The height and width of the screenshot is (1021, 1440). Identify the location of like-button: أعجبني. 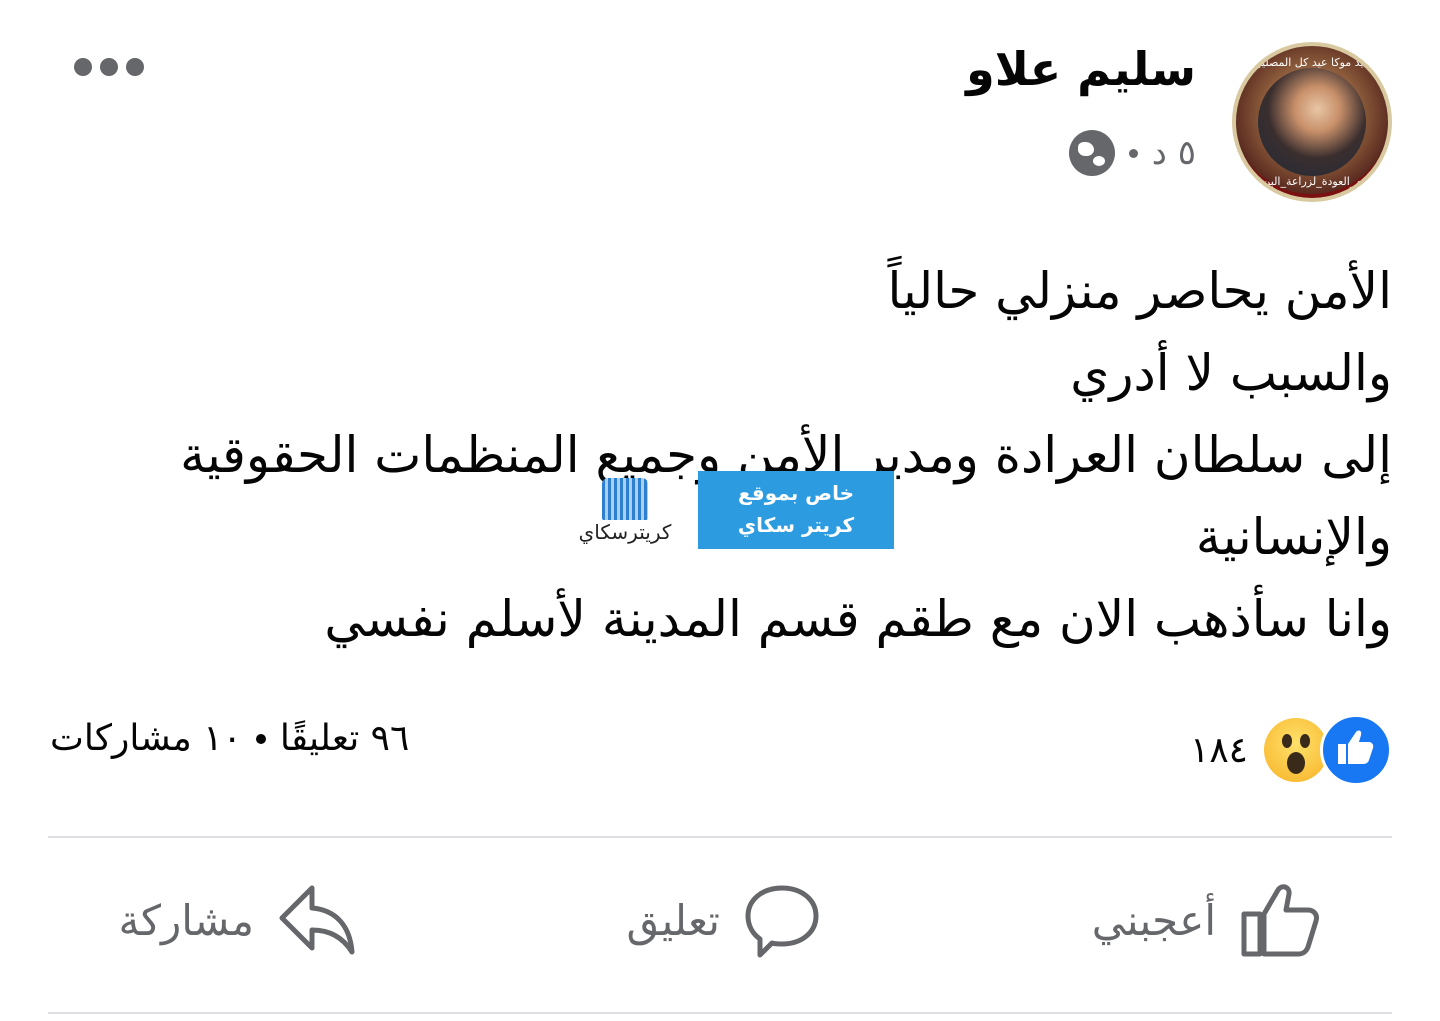
(1207, 920).